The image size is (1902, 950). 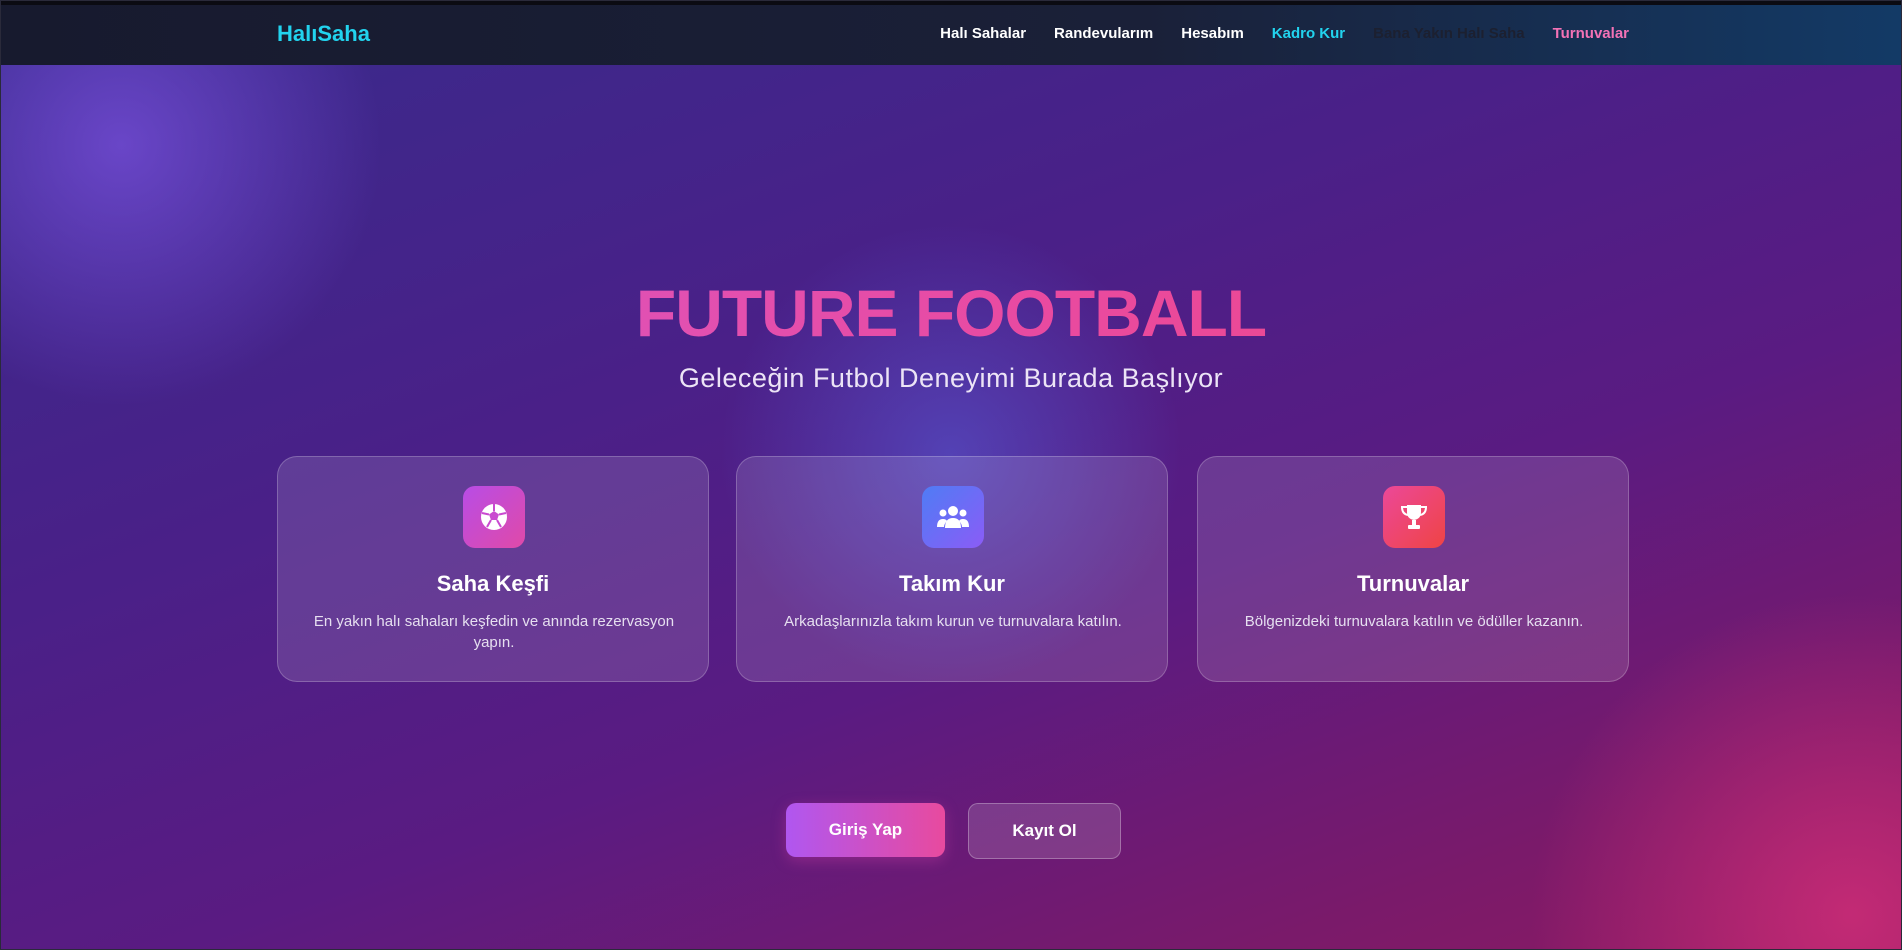 I want to click on brand-logo: HalıSaha, so click(x=323, y=34).